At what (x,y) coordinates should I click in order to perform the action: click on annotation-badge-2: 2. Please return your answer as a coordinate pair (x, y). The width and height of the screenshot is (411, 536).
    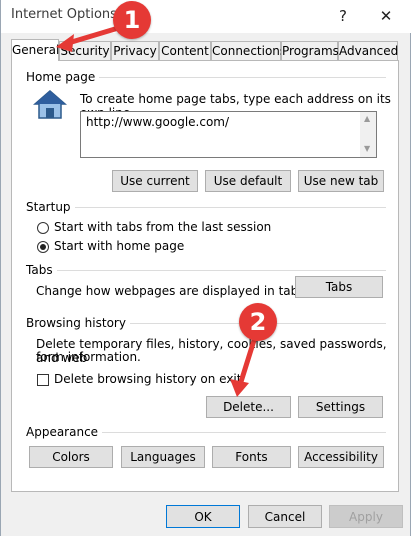
    Looking at the image, I should click on (258, 322).